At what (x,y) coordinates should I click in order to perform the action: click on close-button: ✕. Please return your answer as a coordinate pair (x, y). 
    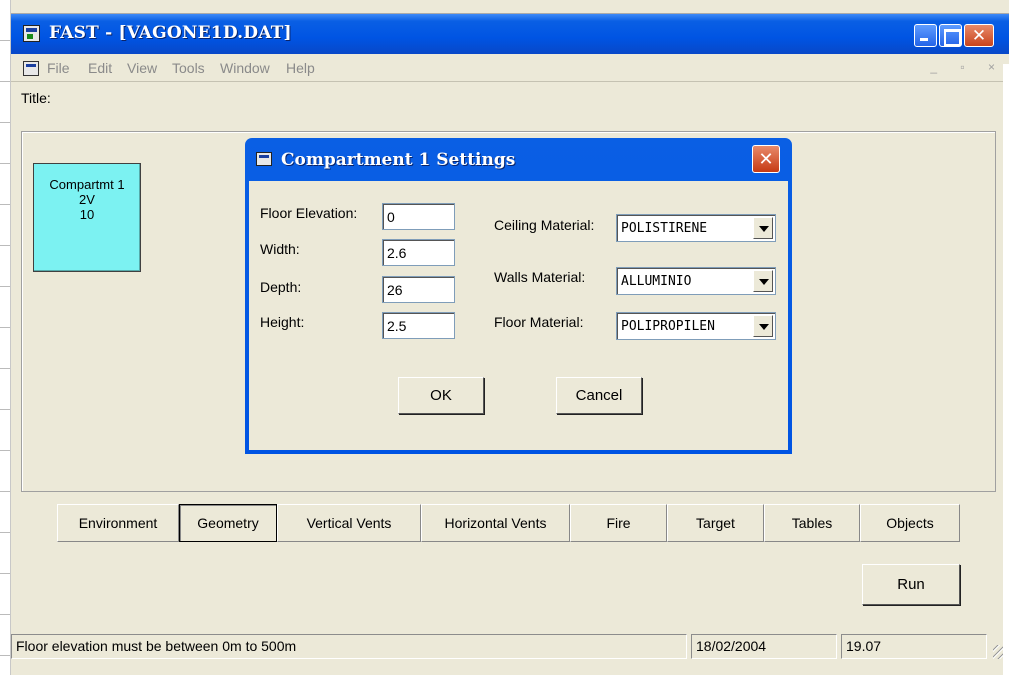
    Looking at the image, I should click on (979, 35).